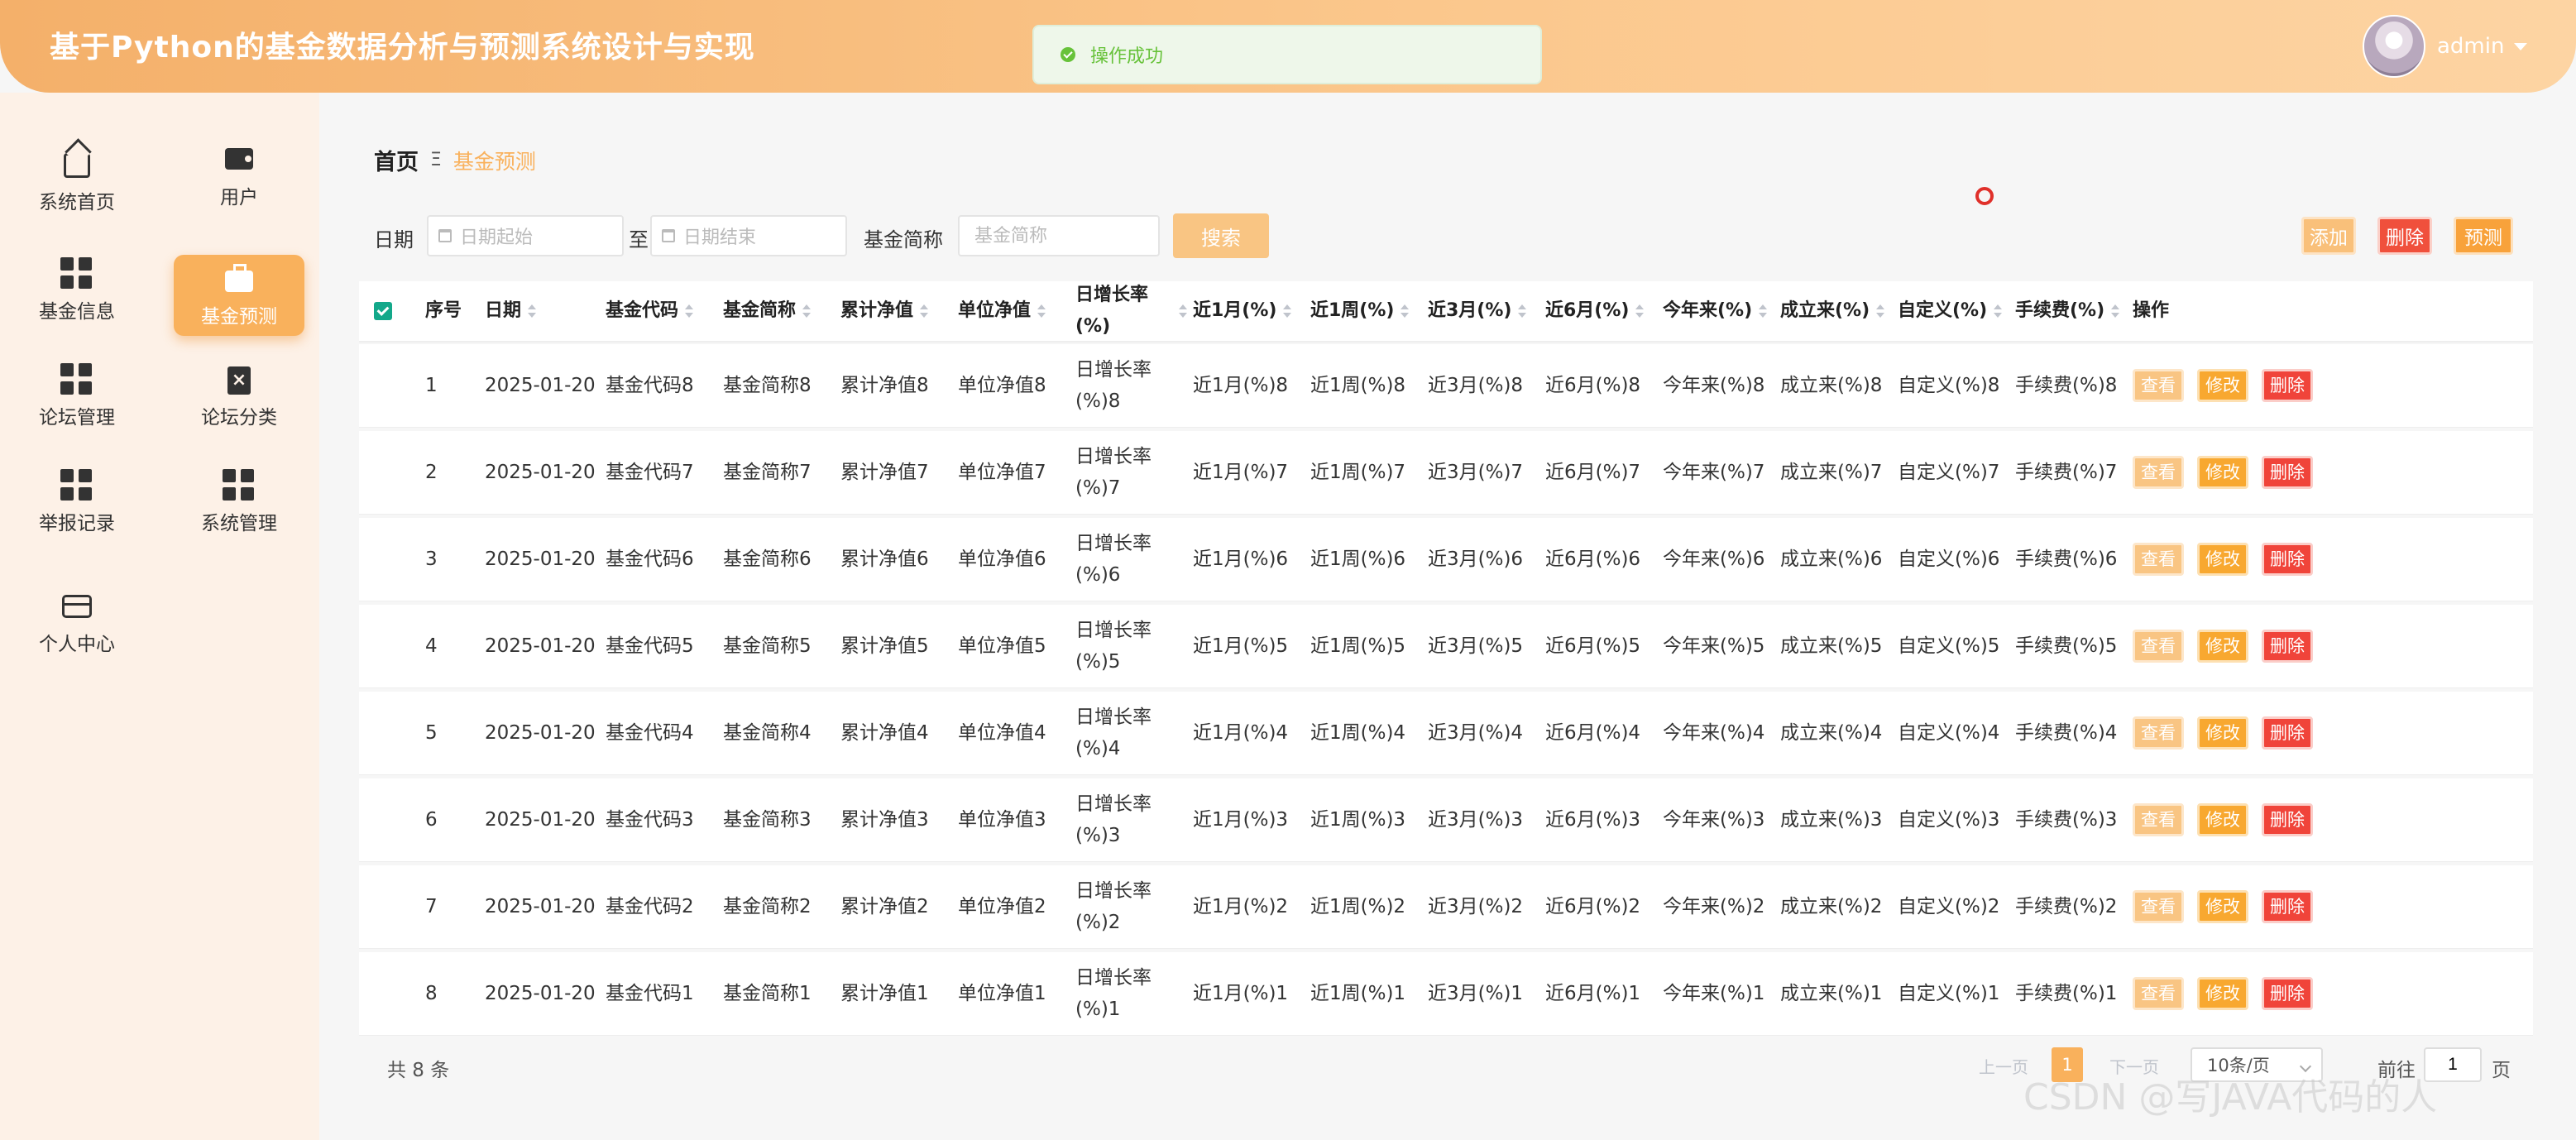 This screenshot has width=2576, height=1140. Describe the element at coordinates (525, 235) in the screenshot. I see `date-start-input: 日期起始` at that location.